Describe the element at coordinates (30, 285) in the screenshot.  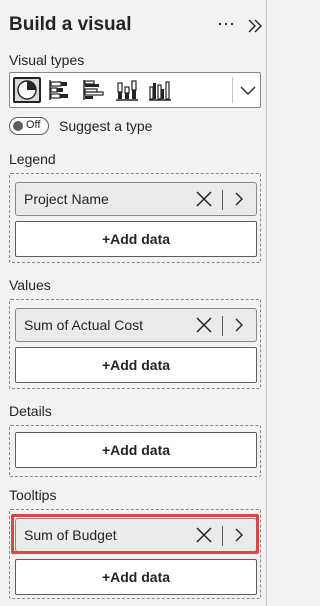
I see `values-label: Values` at that location.